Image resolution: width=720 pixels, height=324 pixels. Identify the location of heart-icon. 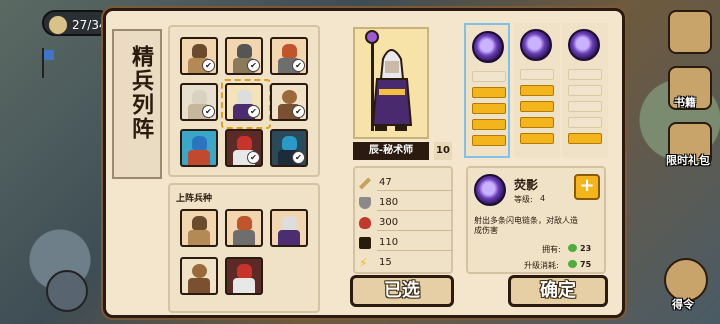
(365, 223).